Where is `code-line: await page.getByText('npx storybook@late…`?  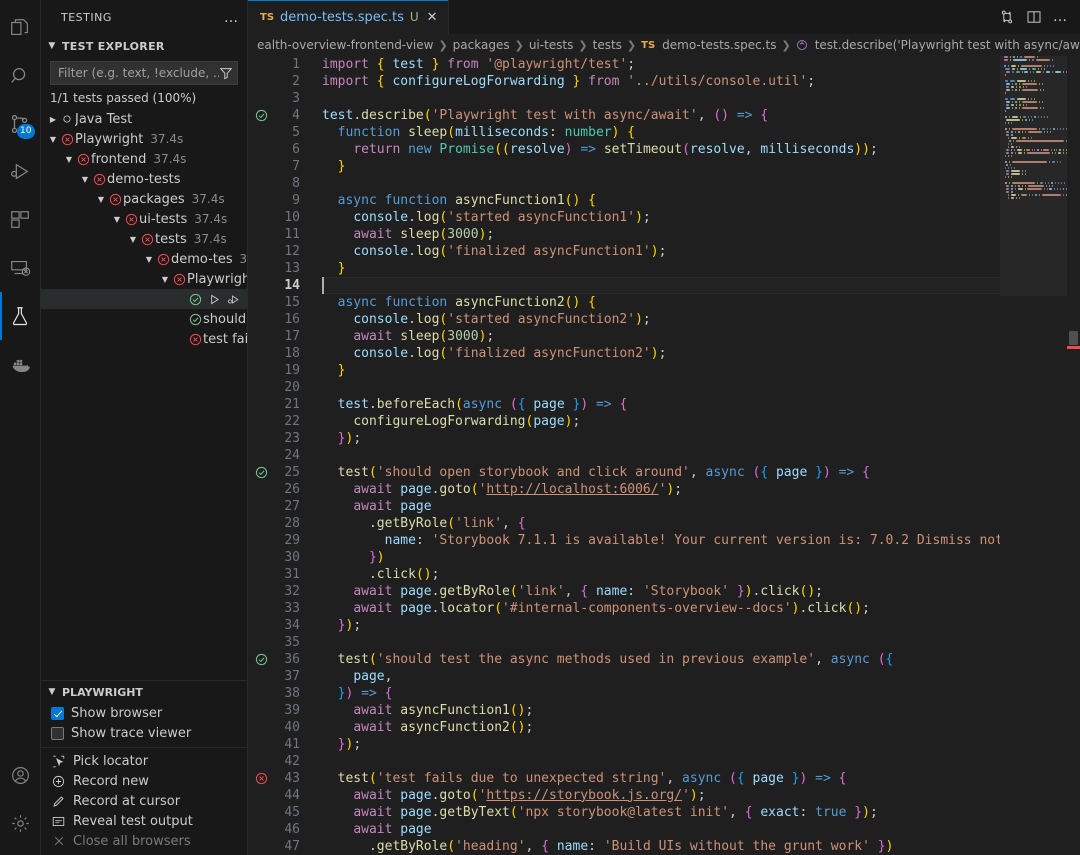
code-line: await page.getByText('npx storybook@late… is located at coordinates (701, 812).